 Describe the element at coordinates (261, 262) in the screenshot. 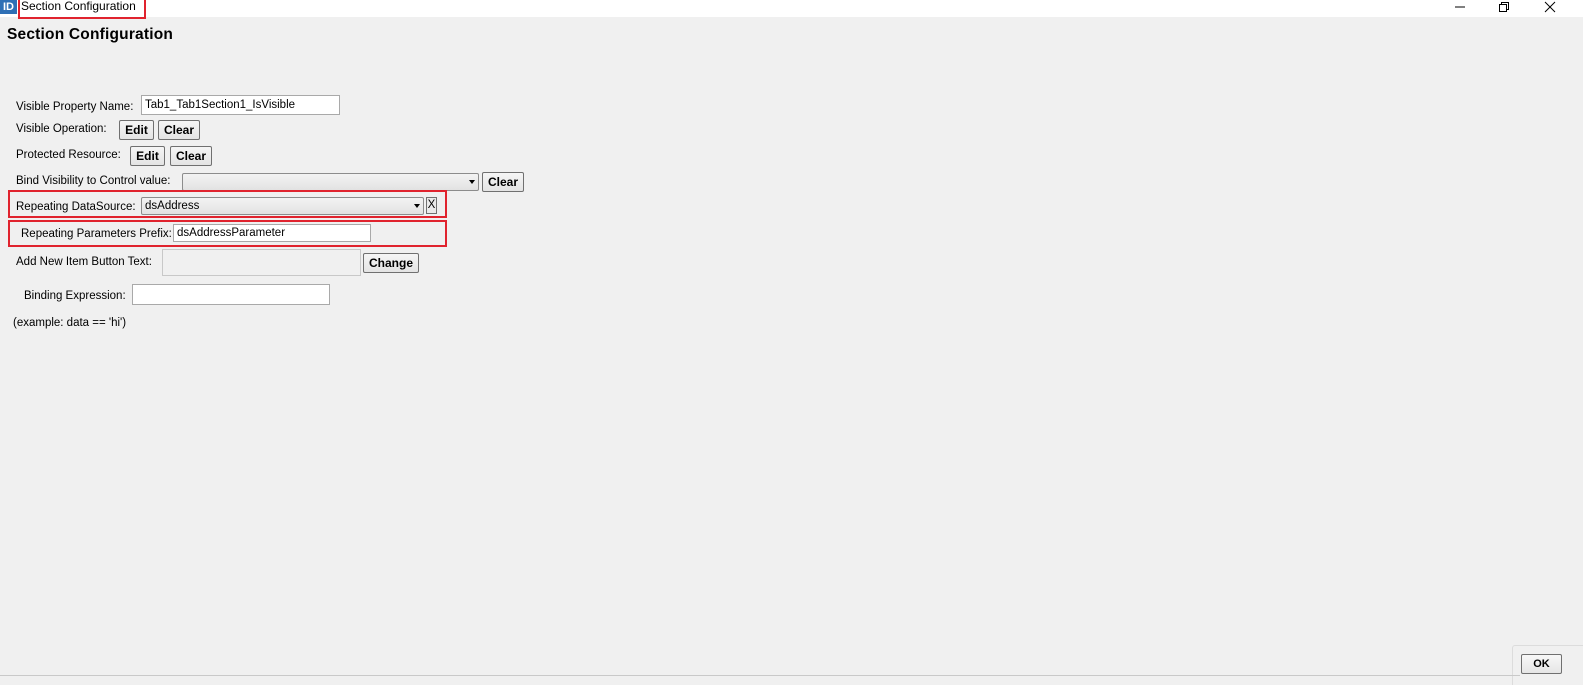

I see `add-new-item-text-input` at that location.